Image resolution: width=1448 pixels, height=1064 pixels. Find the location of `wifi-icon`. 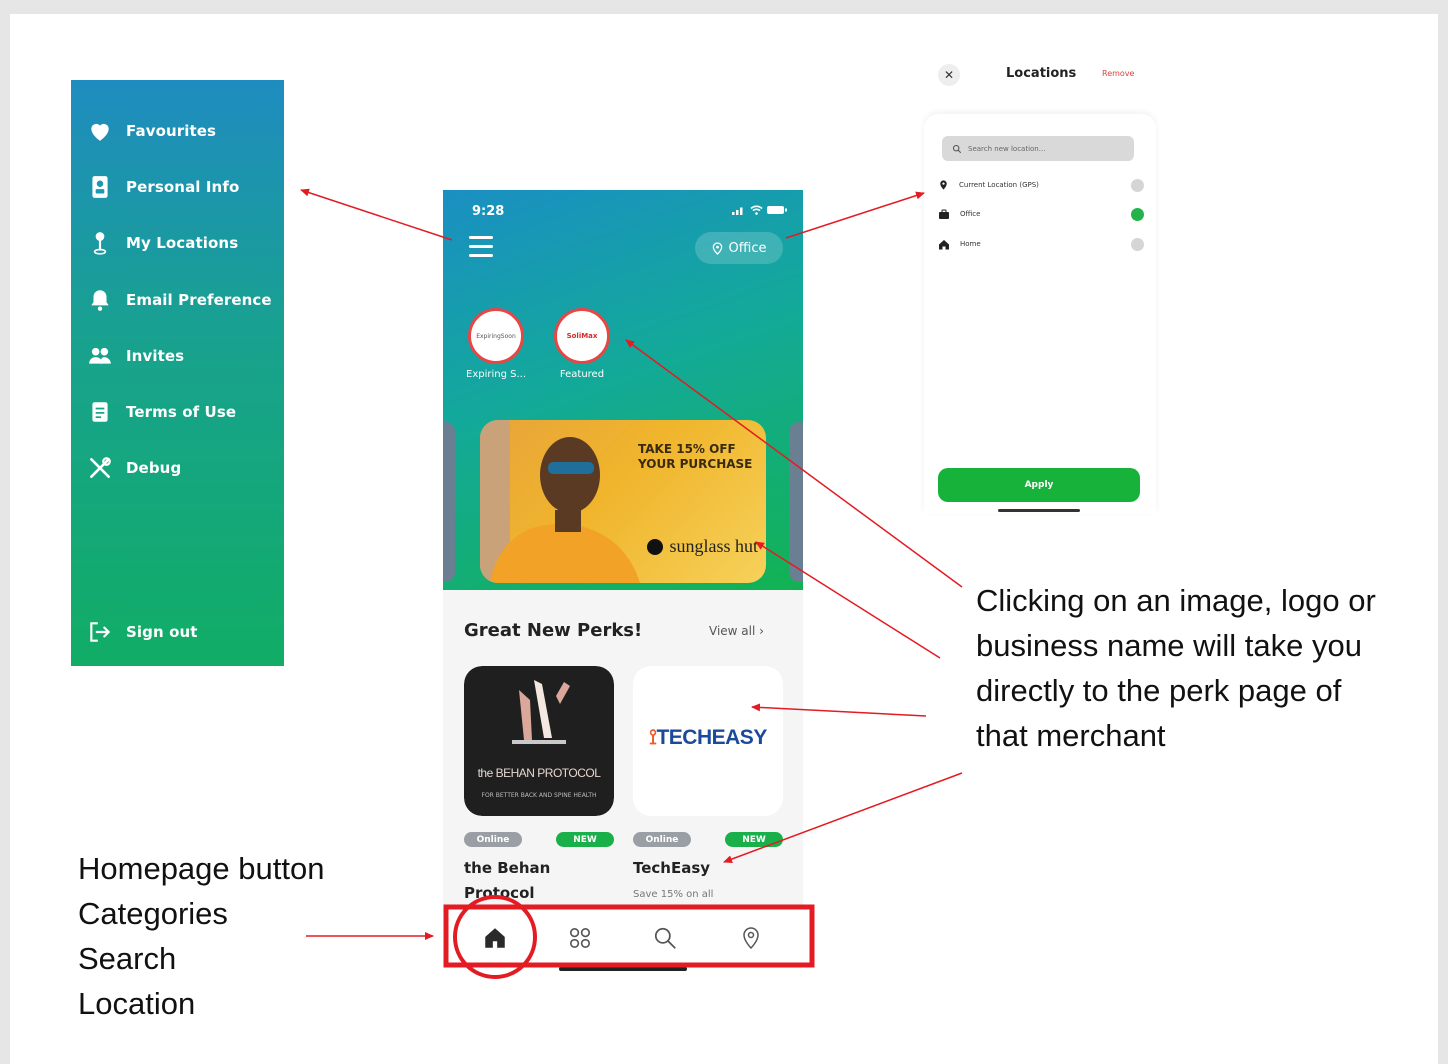

wifi-icon is located at coordinates (756, 210).